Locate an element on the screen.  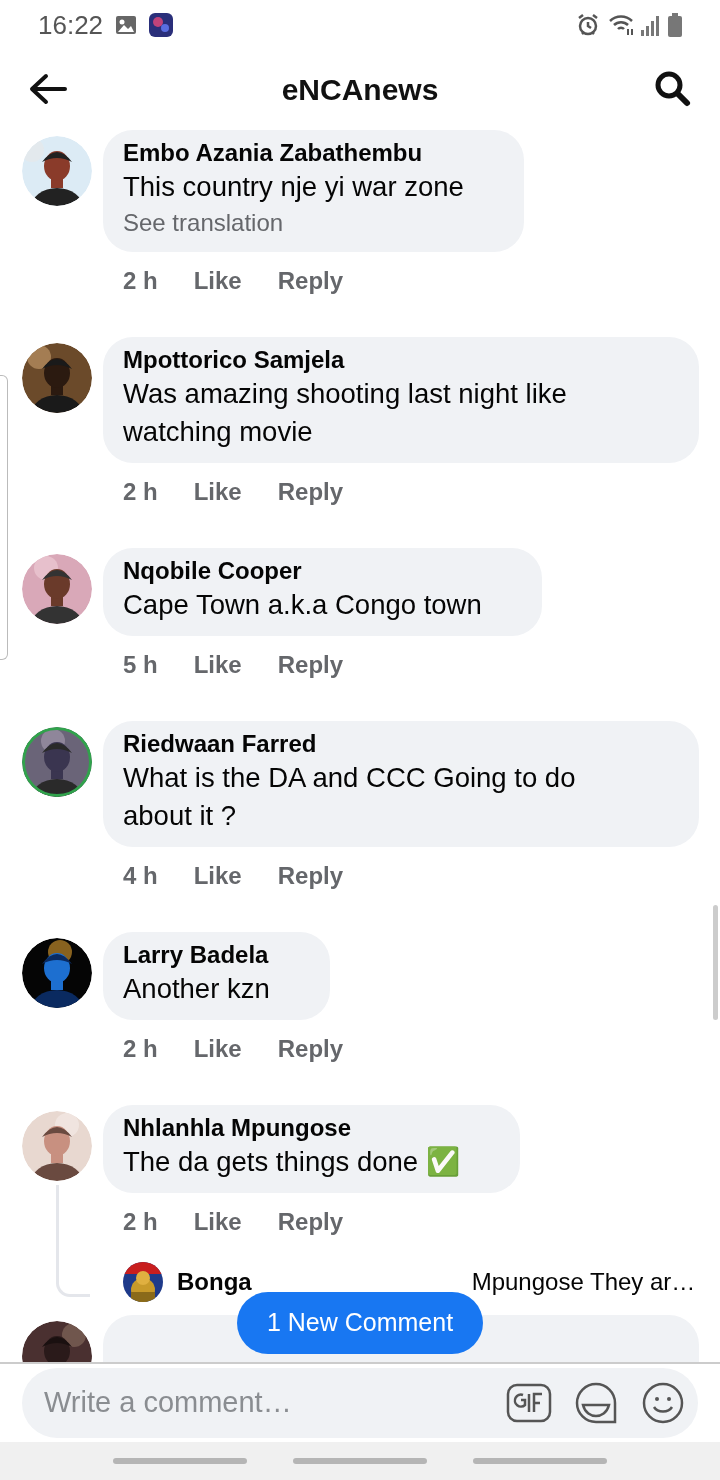
search-icon is located at coordinates (673, 89).